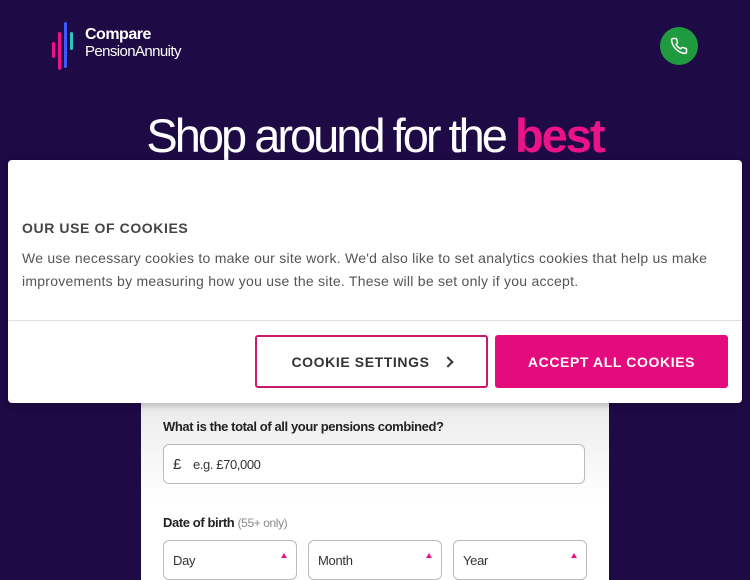 The image size is (750, 580). I want to click on dob-month-label: Month, so click(335, 560).